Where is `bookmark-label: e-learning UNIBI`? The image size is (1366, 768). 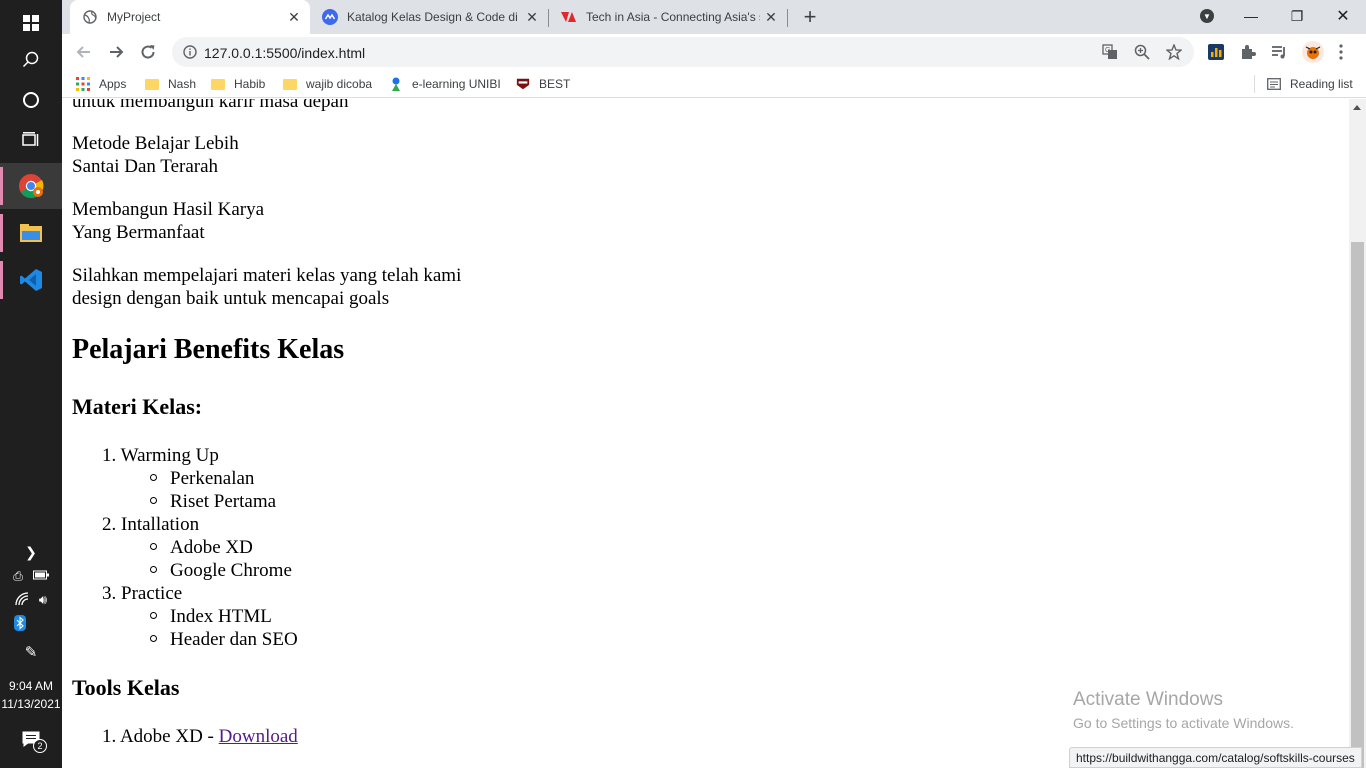
bookmark-label: e-learning UNIBI is located at coordinates (456, 84).